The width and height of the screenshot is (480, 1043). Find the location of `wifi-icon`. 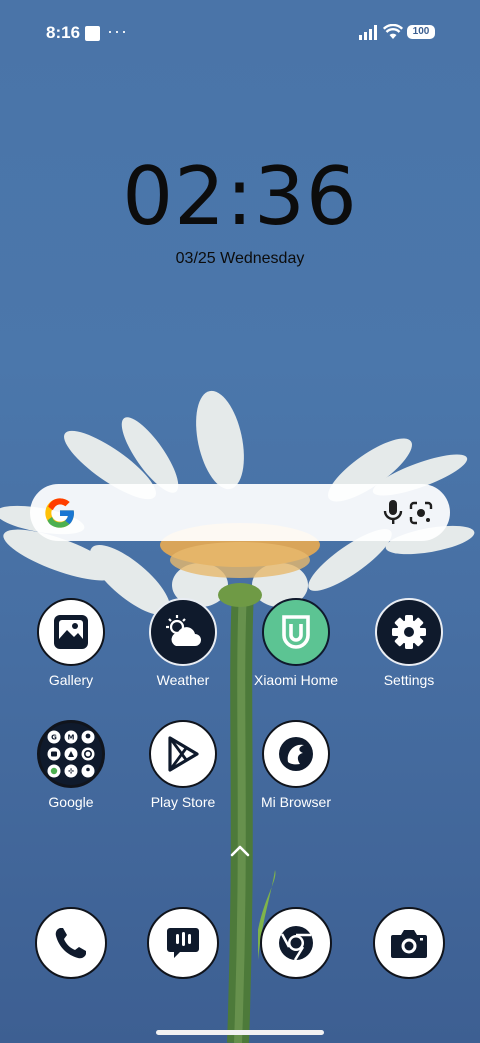

wifi-icon is located at coordinates (393, 31).